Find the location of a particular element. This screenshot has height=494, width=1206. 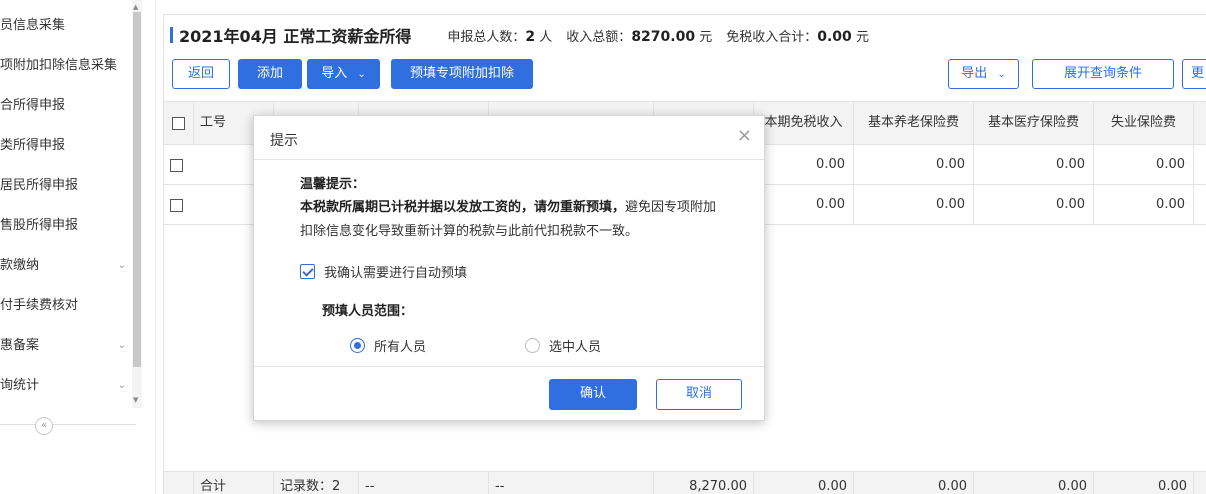

total-income-stat: 收入总额：8270.00 元 is located at coordinates (639, 36).